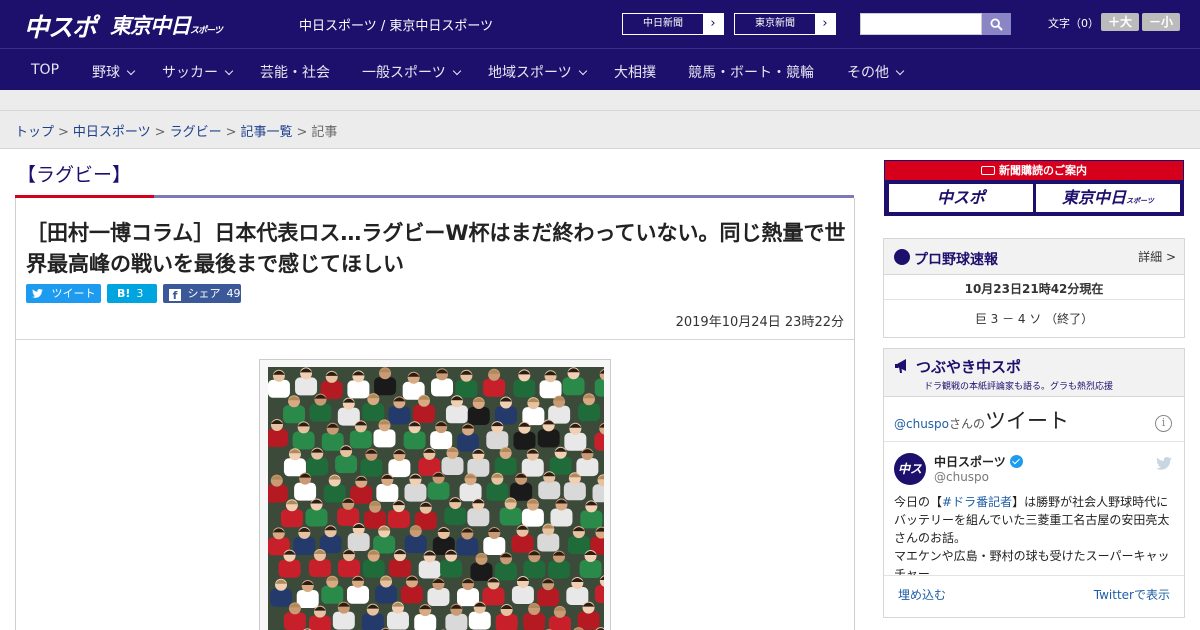 Image resolution: width=1200 pixels, height=630 pixels. I want to click on tweet-user-name: 中日スポーツ, so click(978, 461).